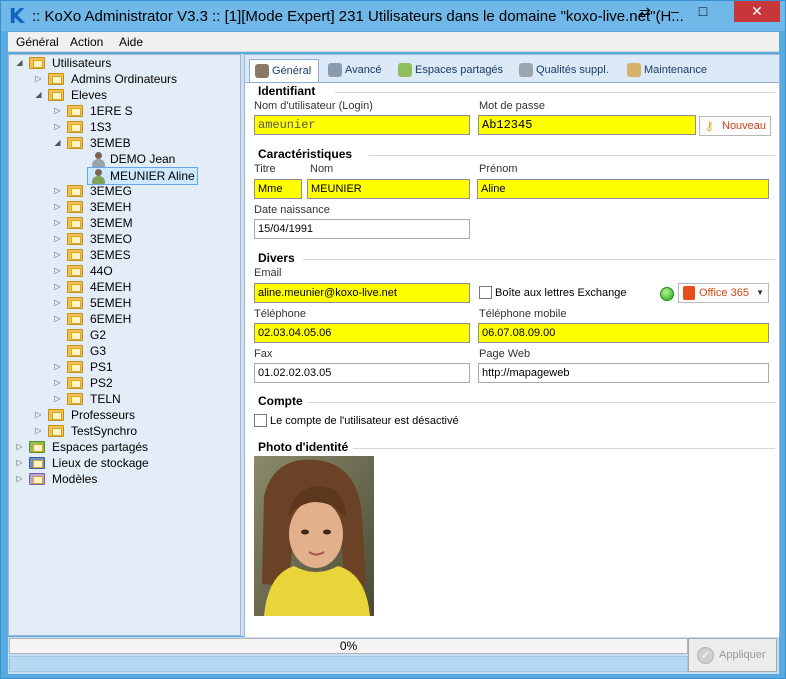 This screenshot has height=679, width=786. I want to click on apply-button: ✓ Appliquer, so click(732, 655).